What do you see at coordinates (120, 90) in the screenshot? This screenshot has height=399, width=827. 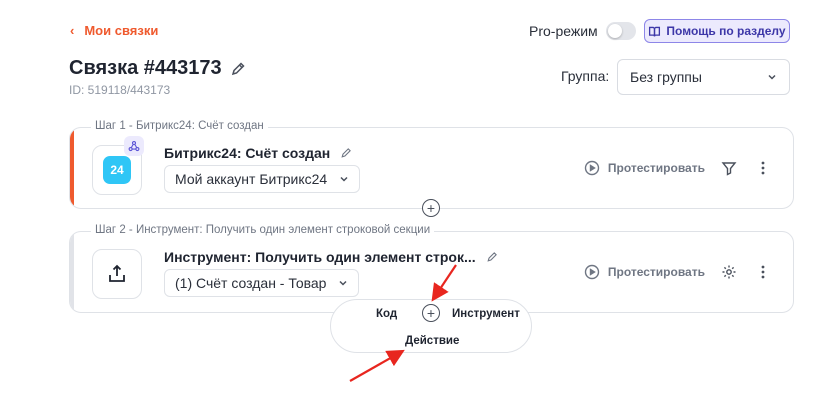 I see `connection-id: ID: 519118/443173` at bounding box center [120, 90].